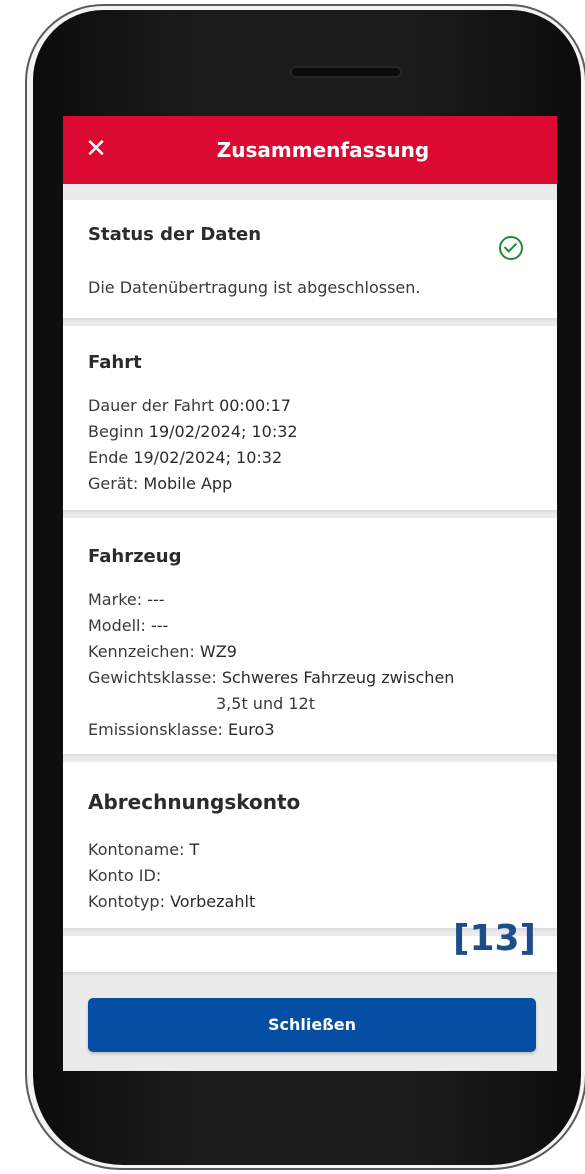 The image size is (585, 1174). Describe the element at coordinates (194, 802) in the screenshot. I see `account-card-title: Abrechnungskonto` at that location.